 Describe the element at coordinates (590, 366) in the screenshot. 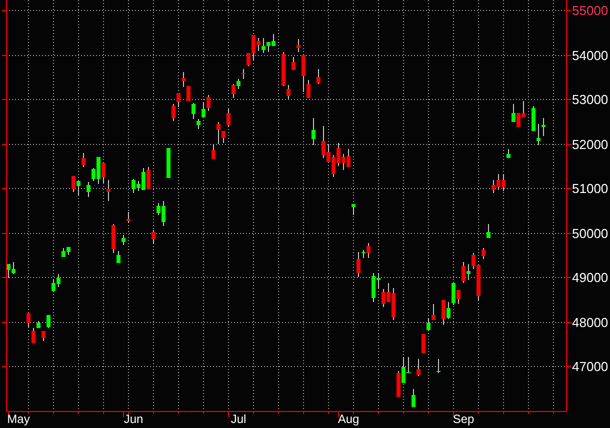

I see `axis-label: 47000` at that location.